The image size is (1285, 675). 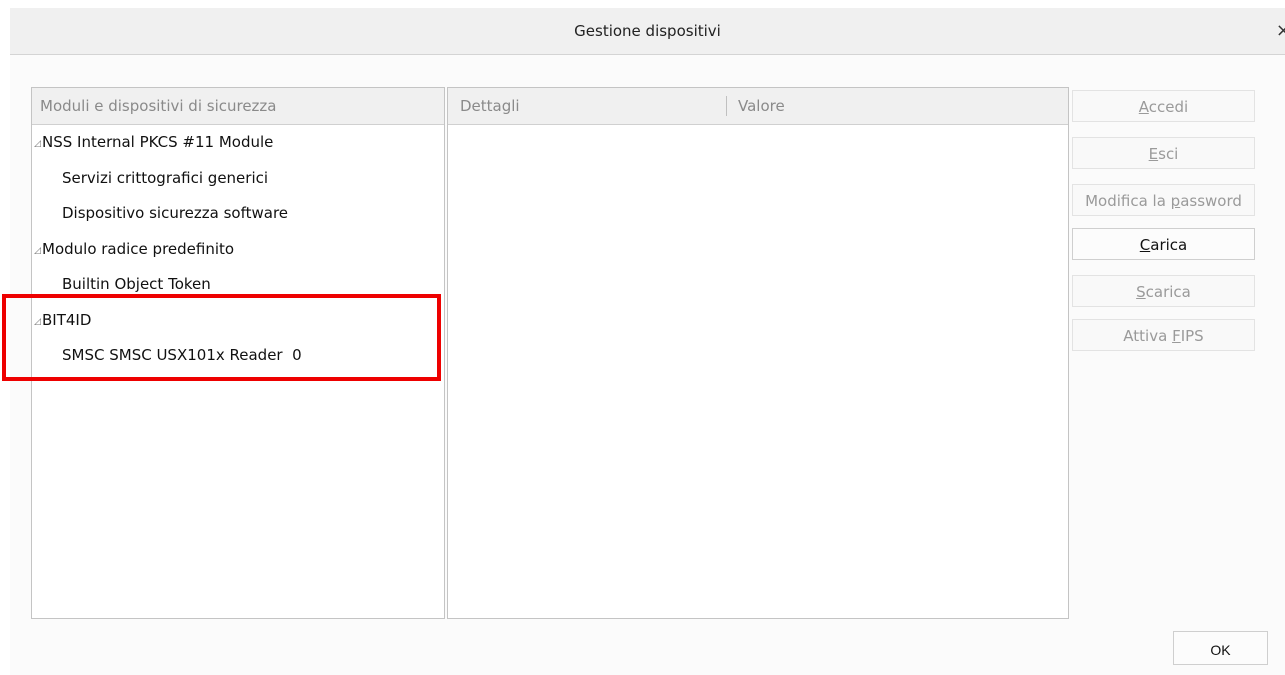 I want to click on title-bar: Gestione dispositivi ×, so click(x=647, y=31).